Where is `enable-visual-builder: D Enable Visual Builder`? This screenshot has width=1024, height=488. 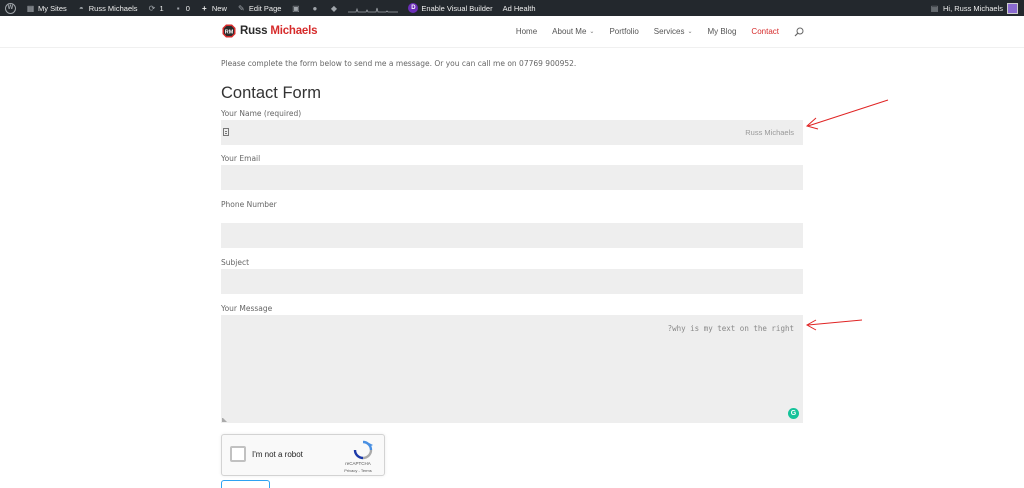 enable-visual-builder: D Enable Visual Builder is located at coordinates (450, 8).